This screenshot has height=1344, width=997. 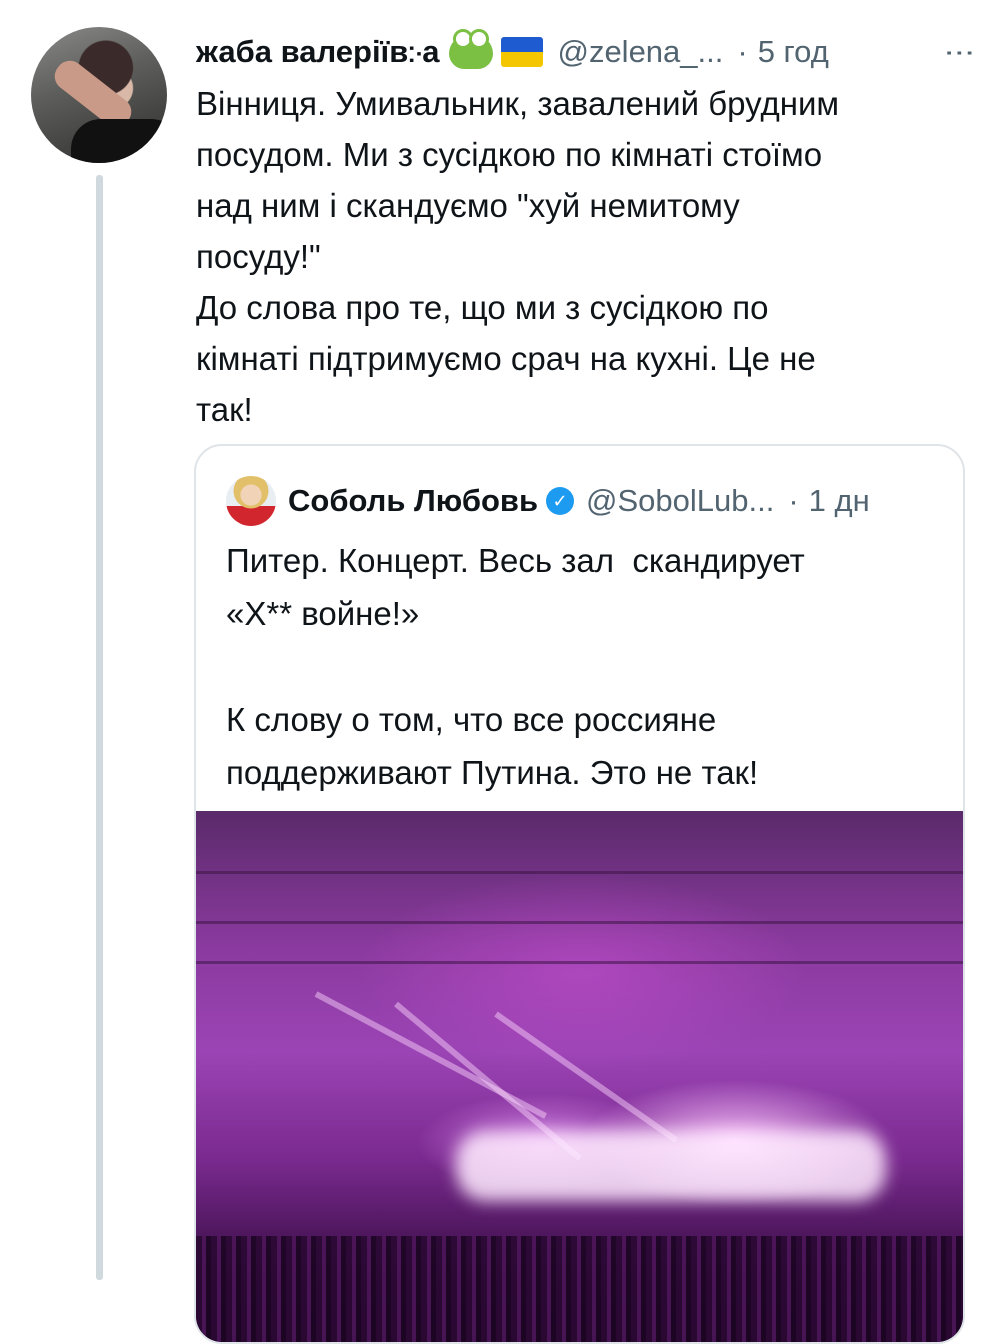 I want to click on thread-line, so click(x=99, y=727).